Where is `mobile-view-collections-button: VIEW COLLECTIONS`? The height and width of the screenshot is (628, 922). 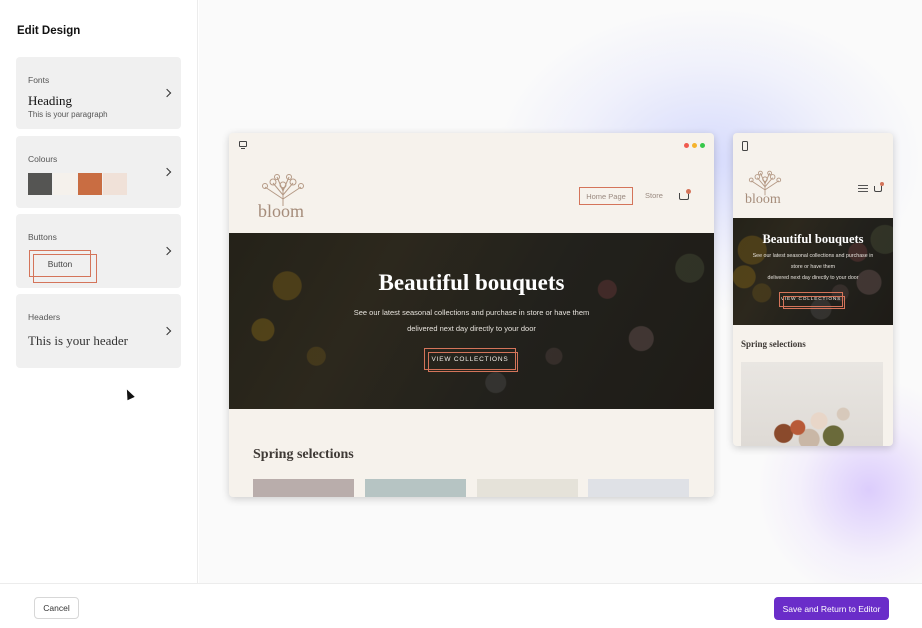 mobile-view-collections-button: VIEW COLLECTIONS is located at coordinates (812, 300).